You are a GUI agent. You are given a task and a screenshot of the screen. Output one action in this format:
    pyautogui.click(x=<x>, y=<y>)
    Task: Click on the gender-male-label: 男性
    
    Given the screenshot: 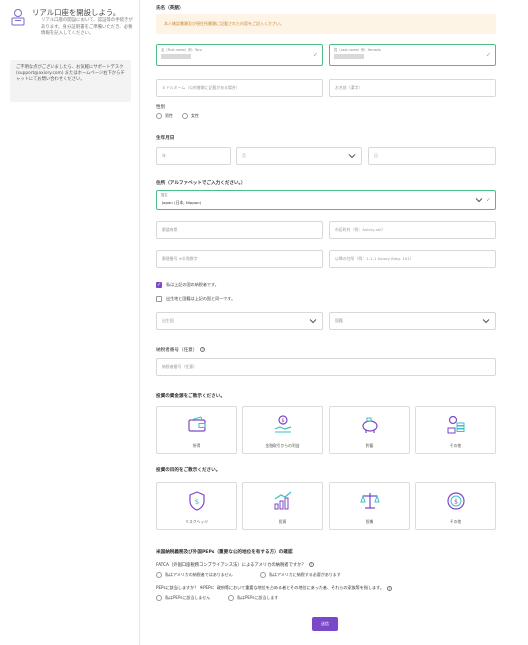 What is the action you would take?
    pyautogui.click(x=169, y=115)
    